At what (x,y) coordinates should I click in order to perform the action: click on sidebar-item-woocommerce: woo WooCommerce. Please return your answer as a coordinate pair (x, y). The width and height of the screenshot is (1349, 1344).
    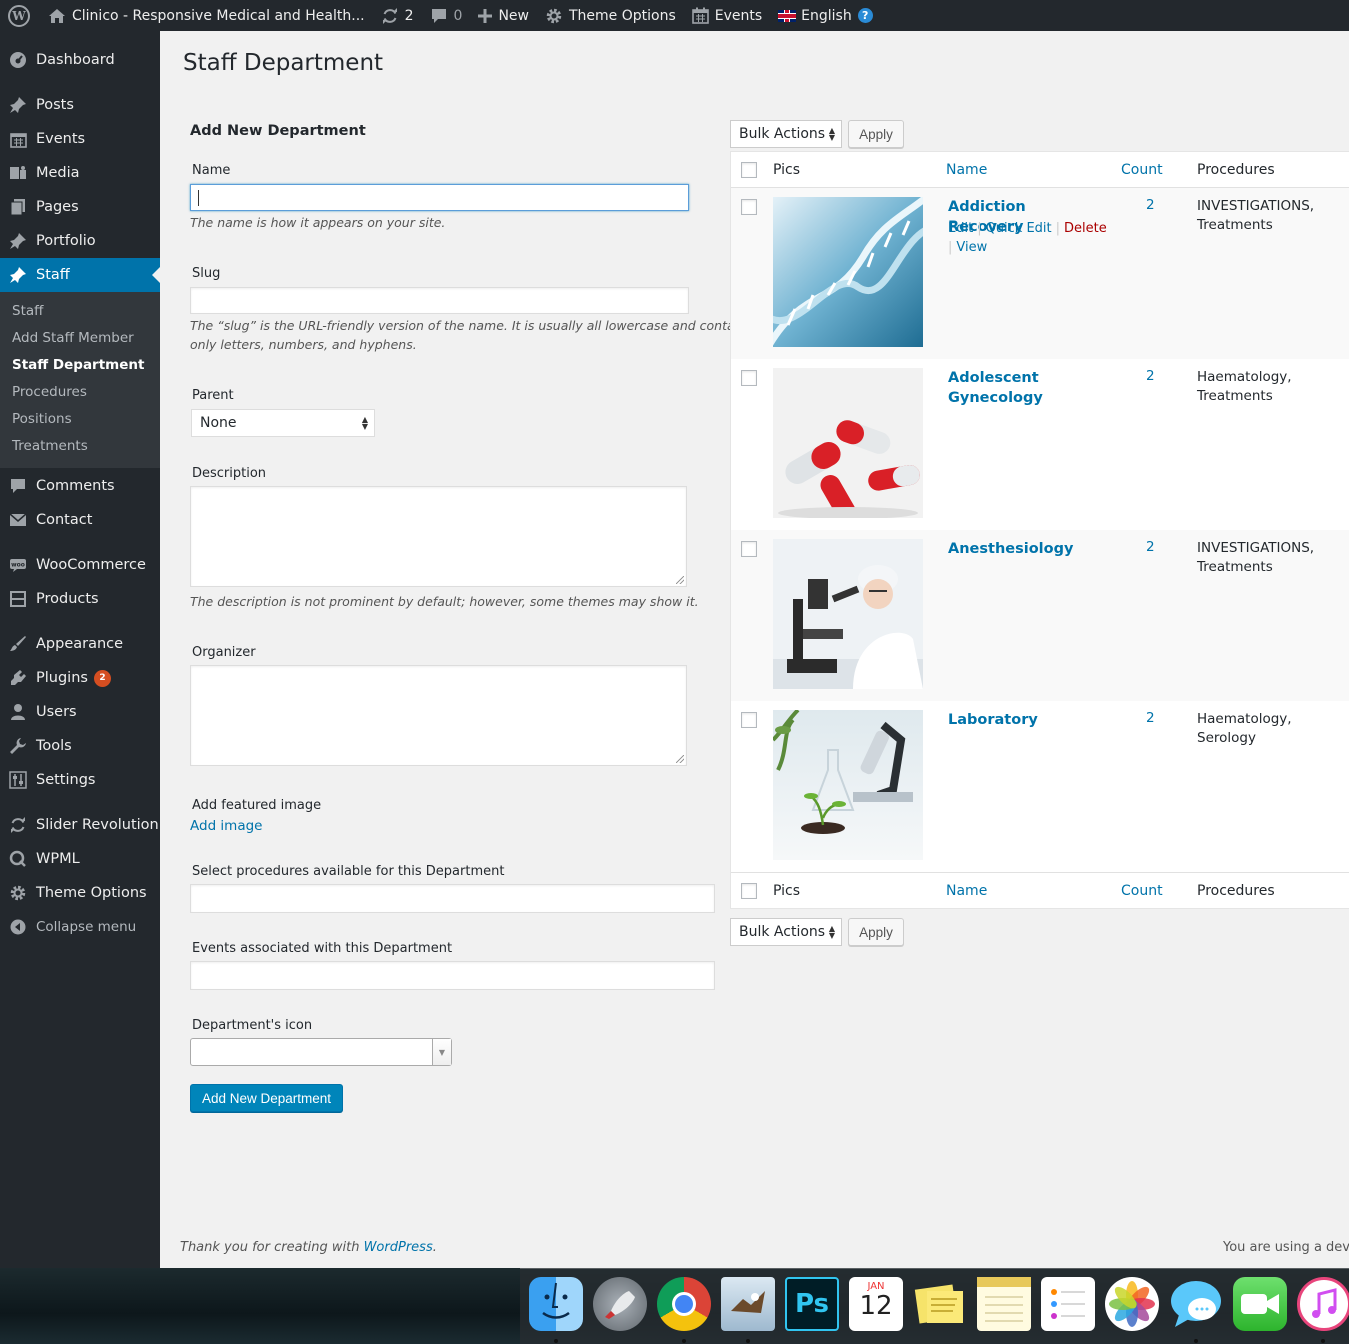
    Looking at the image, I should click on (80, 565).